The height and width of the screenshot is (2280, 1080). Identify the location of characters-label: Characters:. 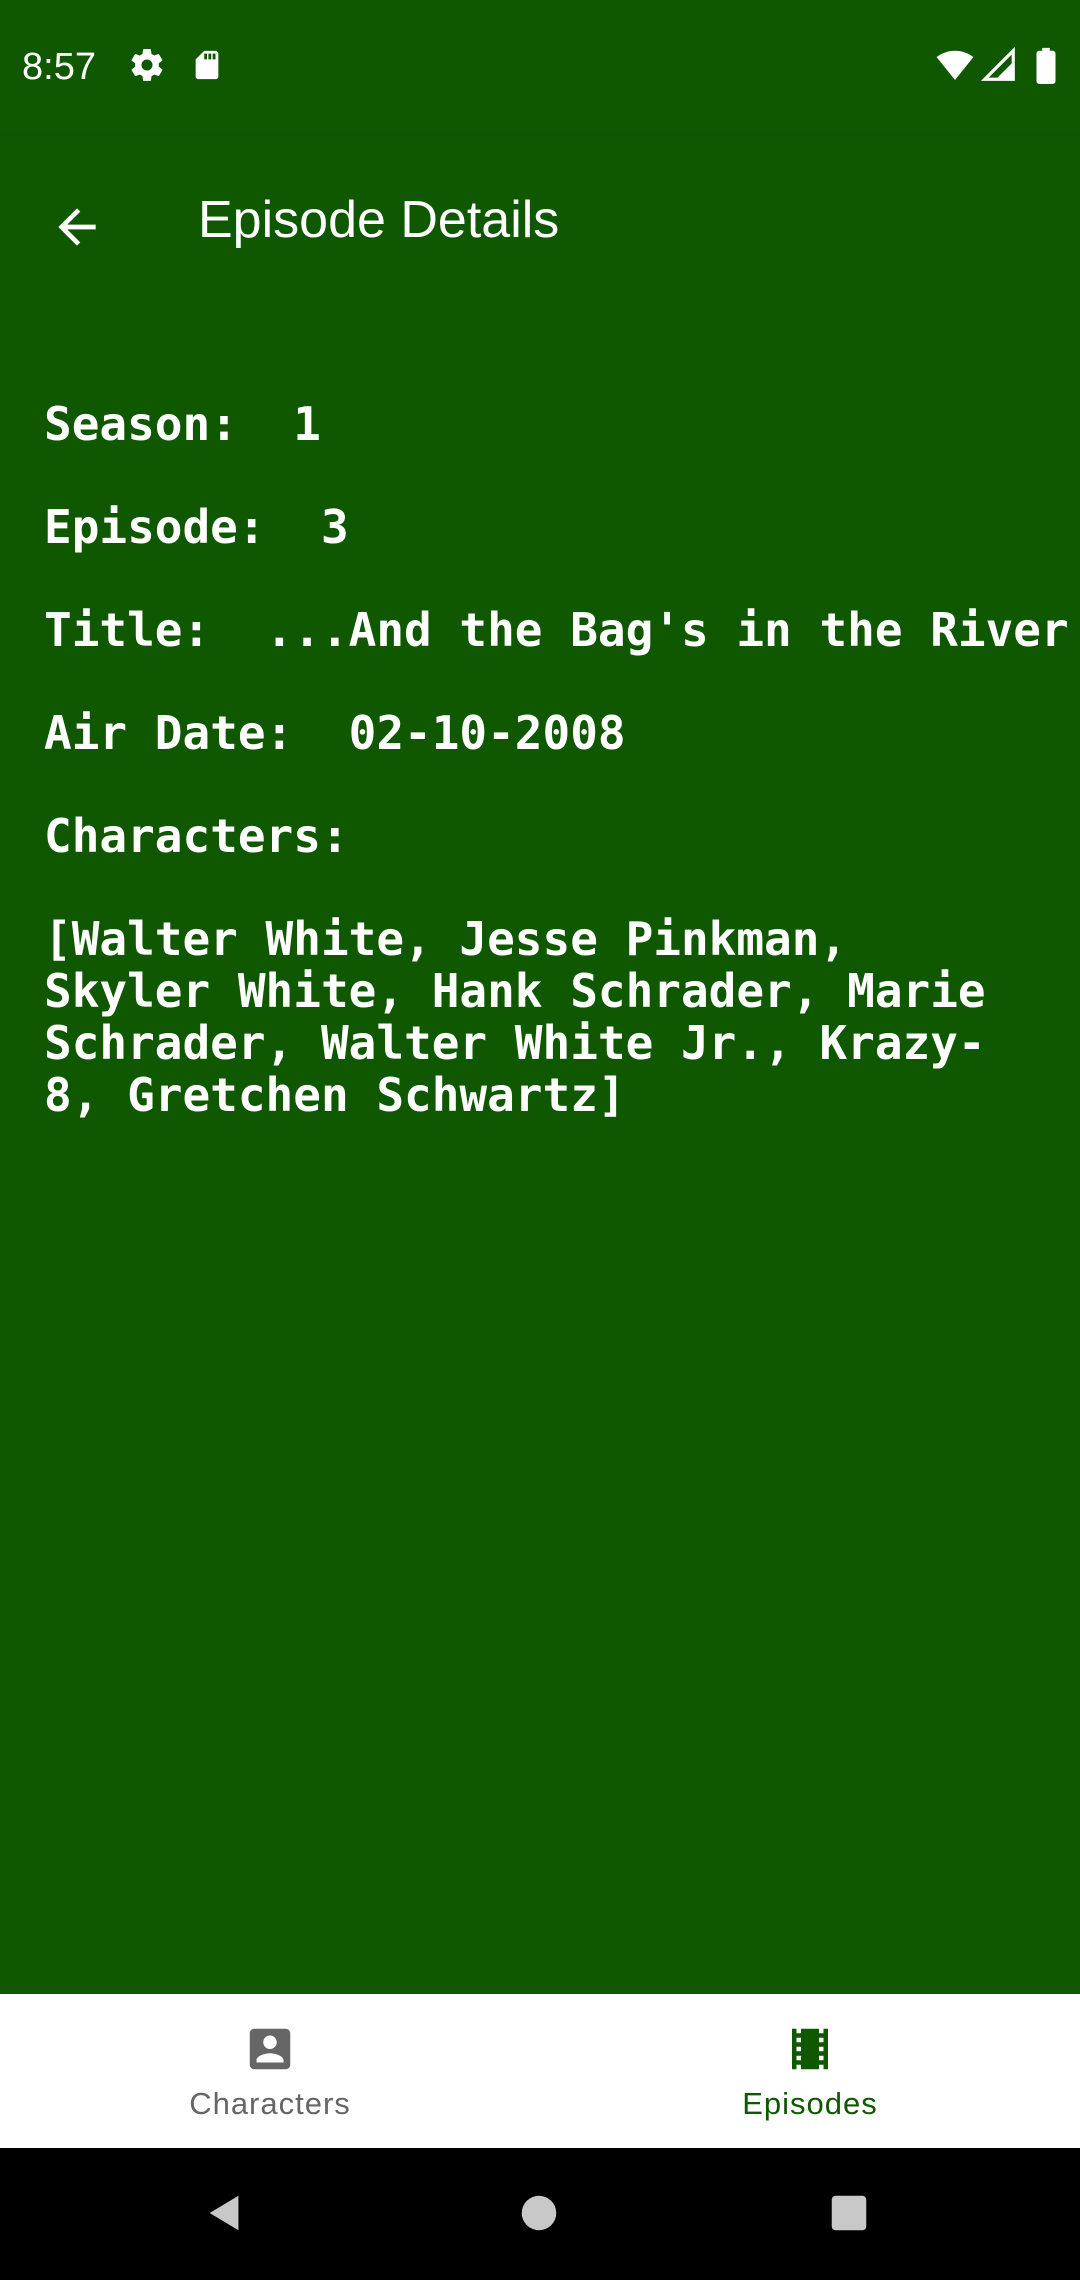
(196, 836).